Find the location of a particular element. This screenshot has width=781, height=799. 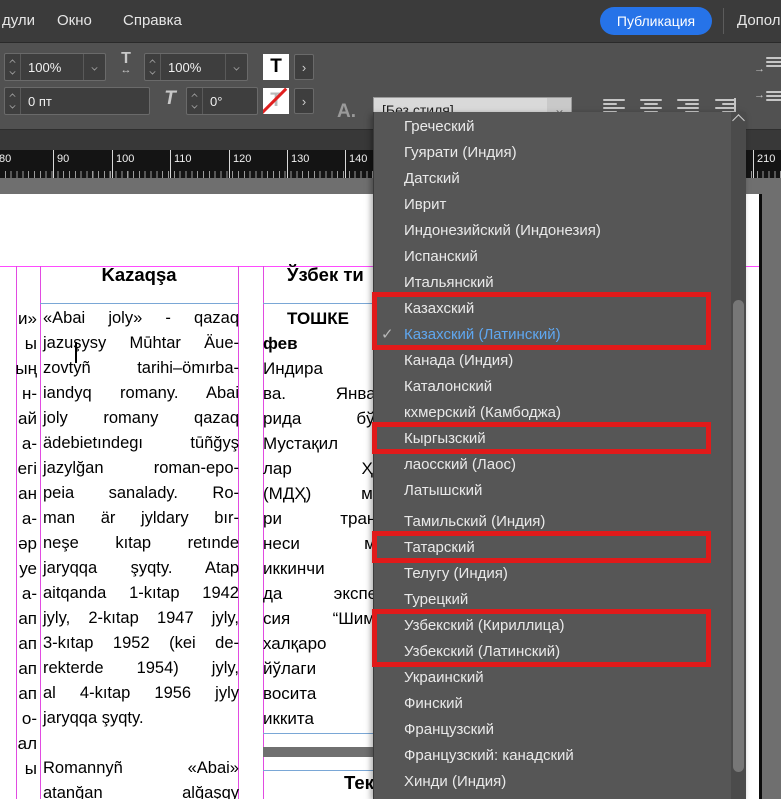

uzbek-section-heading: Тек is located at coordinates (359, 783).